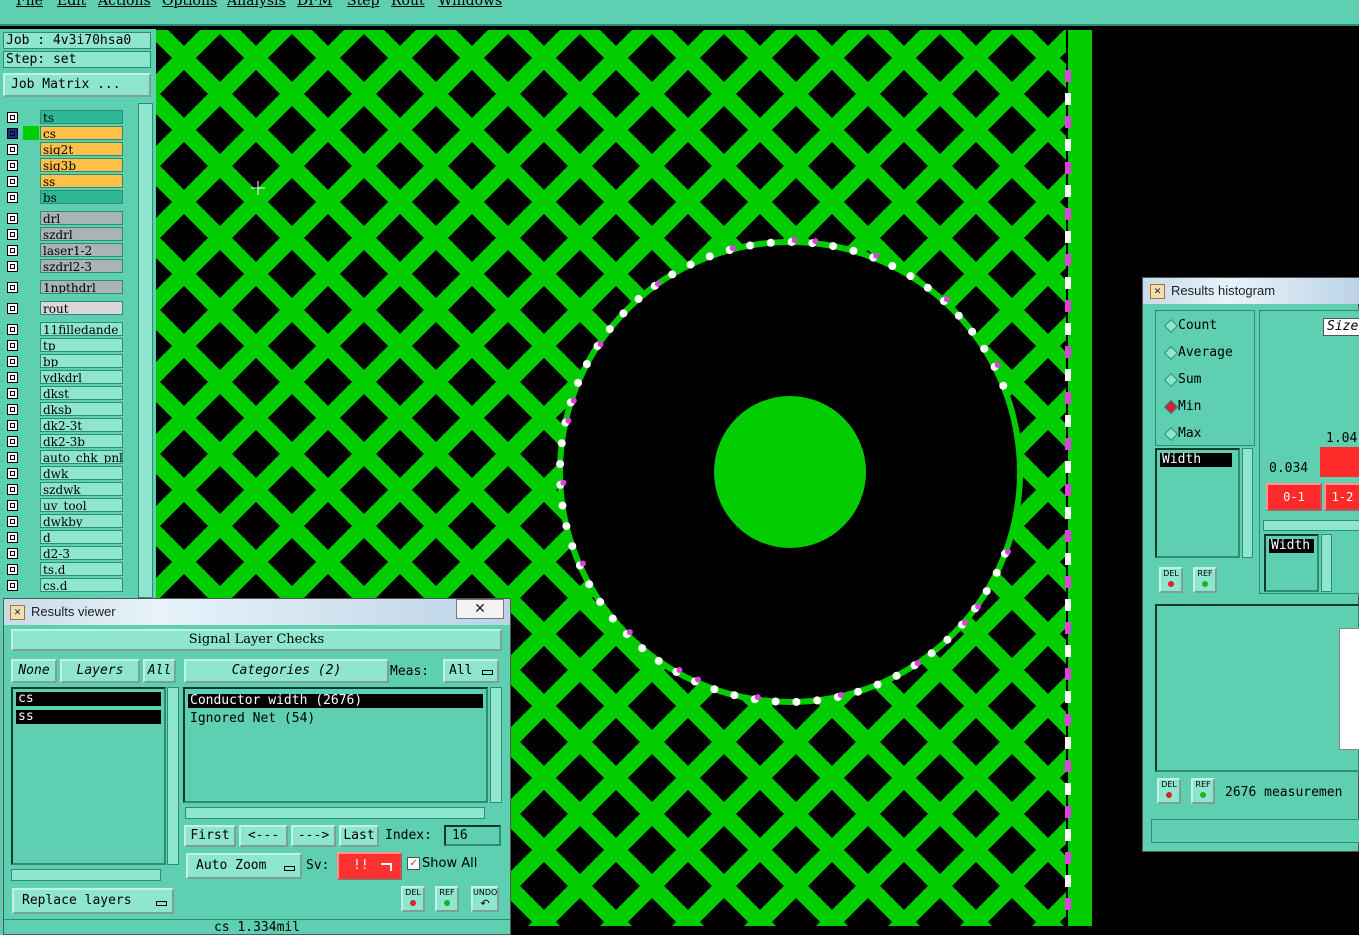 This screenshot has width=1359, height=935. Describe the element at coordinates (81, 197) in the screenshot. I see `layer-name: bs` at that location.